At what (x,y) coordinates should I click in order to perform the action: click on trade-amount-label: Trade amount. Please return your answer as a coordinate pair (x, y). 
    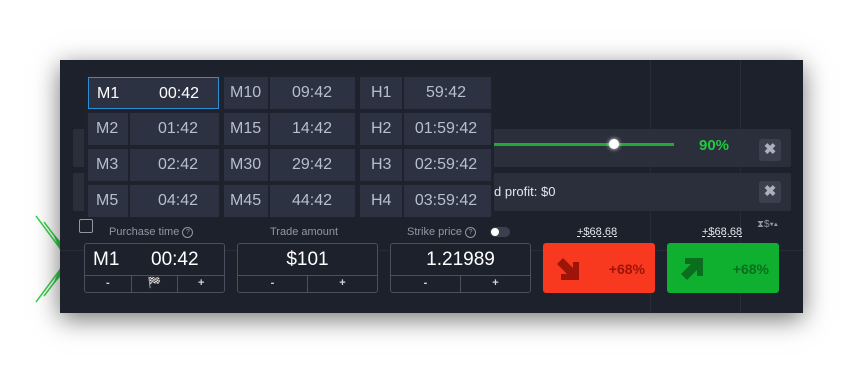
    Looking at the image, I should click on (304, 232).